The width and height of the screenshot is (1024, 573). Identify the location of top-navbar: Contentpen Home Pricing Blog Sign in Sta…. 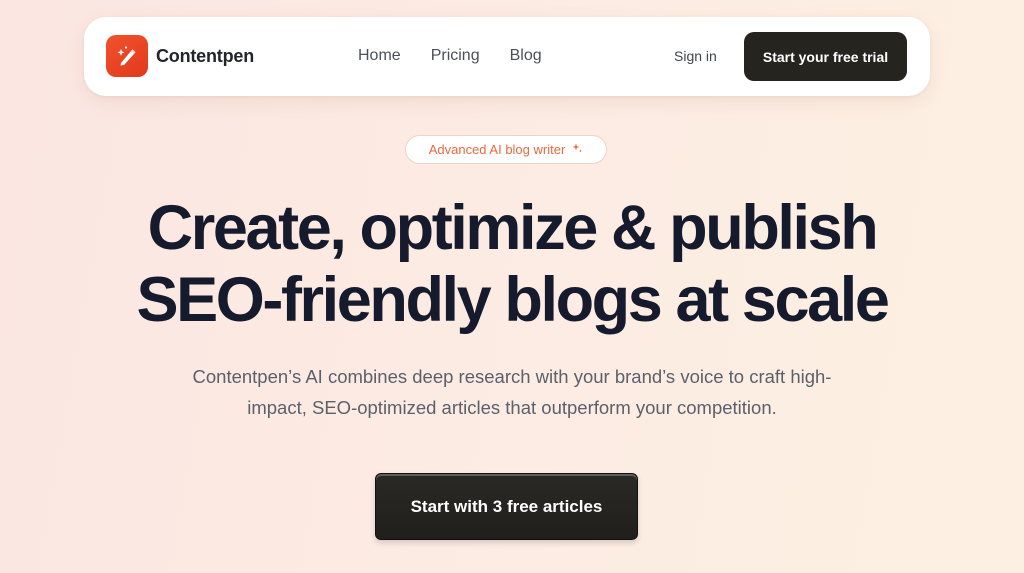
(507, 56).